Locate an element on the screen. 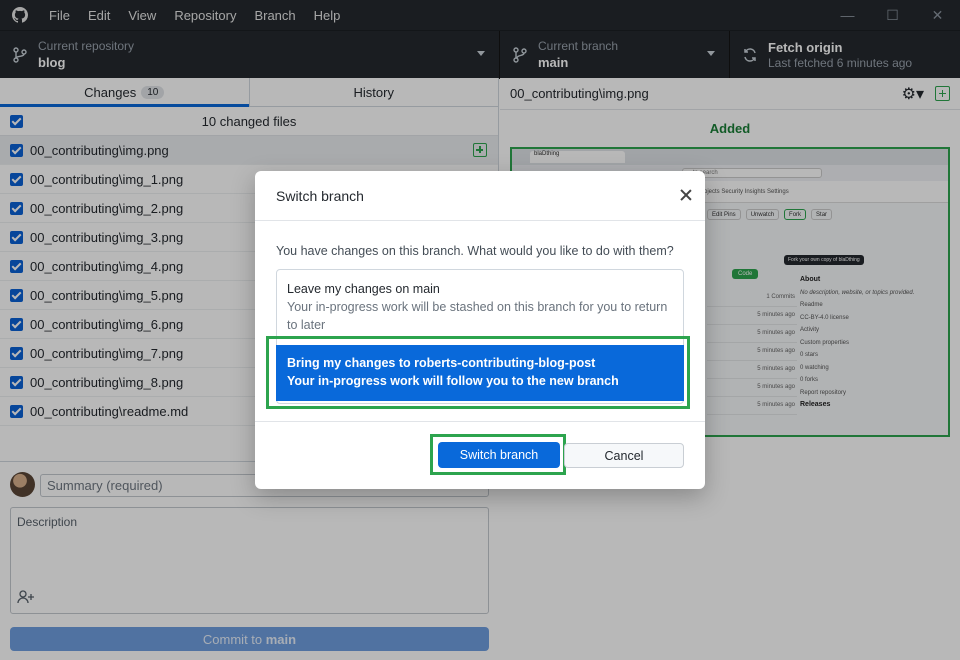 The image size is (960, 660). cancel-button: Cancel is located at coordinates (624, 455).